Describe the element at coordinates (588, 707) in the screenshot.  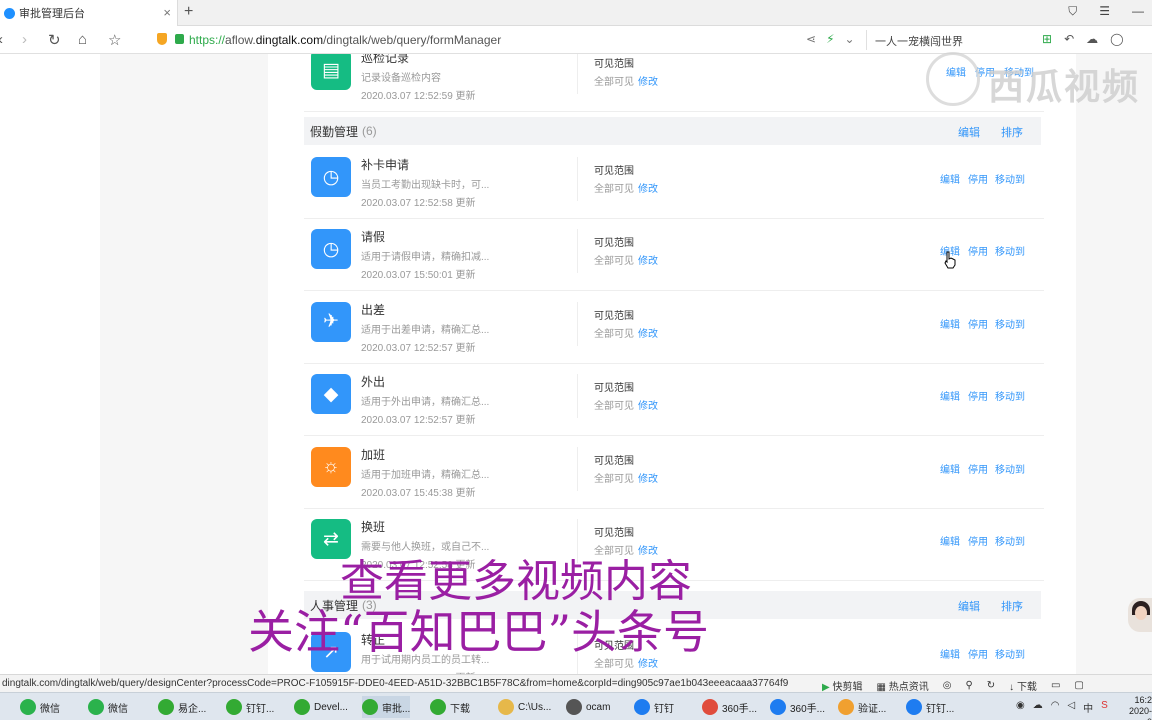
I see `taskbar-item: ocam` at that location.